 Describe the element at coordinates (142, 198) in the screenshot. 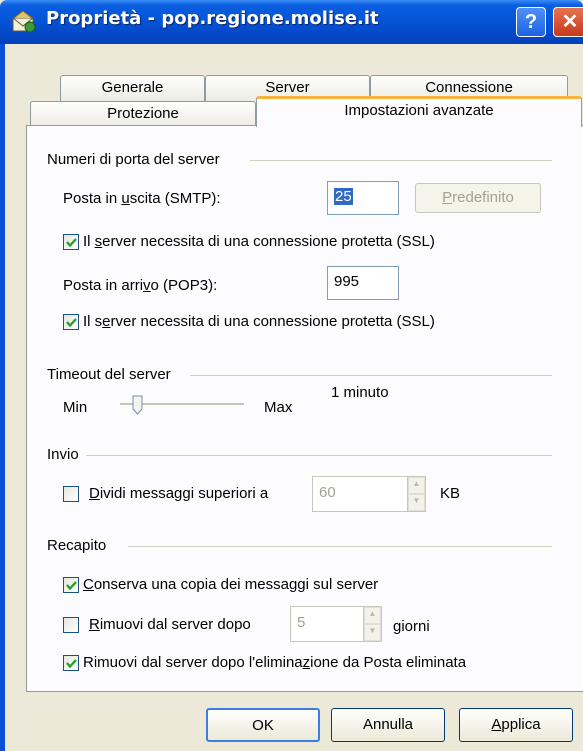

I see `smtp-port-label: Posta in uscita (SMTP):` at that location.